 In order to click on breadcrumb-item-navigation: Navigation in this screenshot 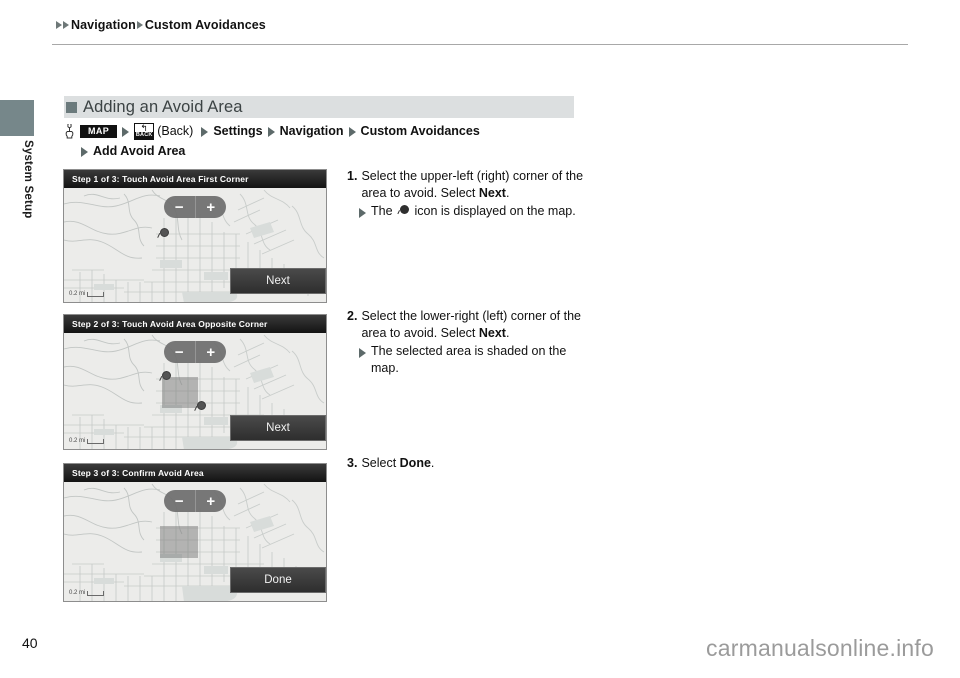, I will do `click(103, 25)`.